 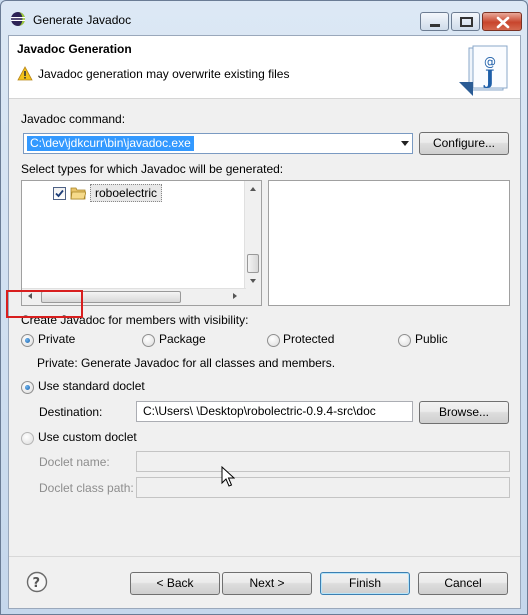 I want to click on javadoc-command-combo: C:\dev\jdkcurr\bin\javadoc.exe, so click(x=218, y=143).